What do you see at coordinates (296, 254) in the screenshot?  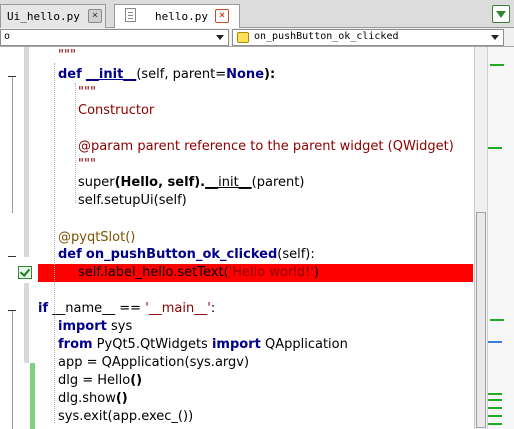 I see `code-text: (self):` at bounding box center [296, 254].